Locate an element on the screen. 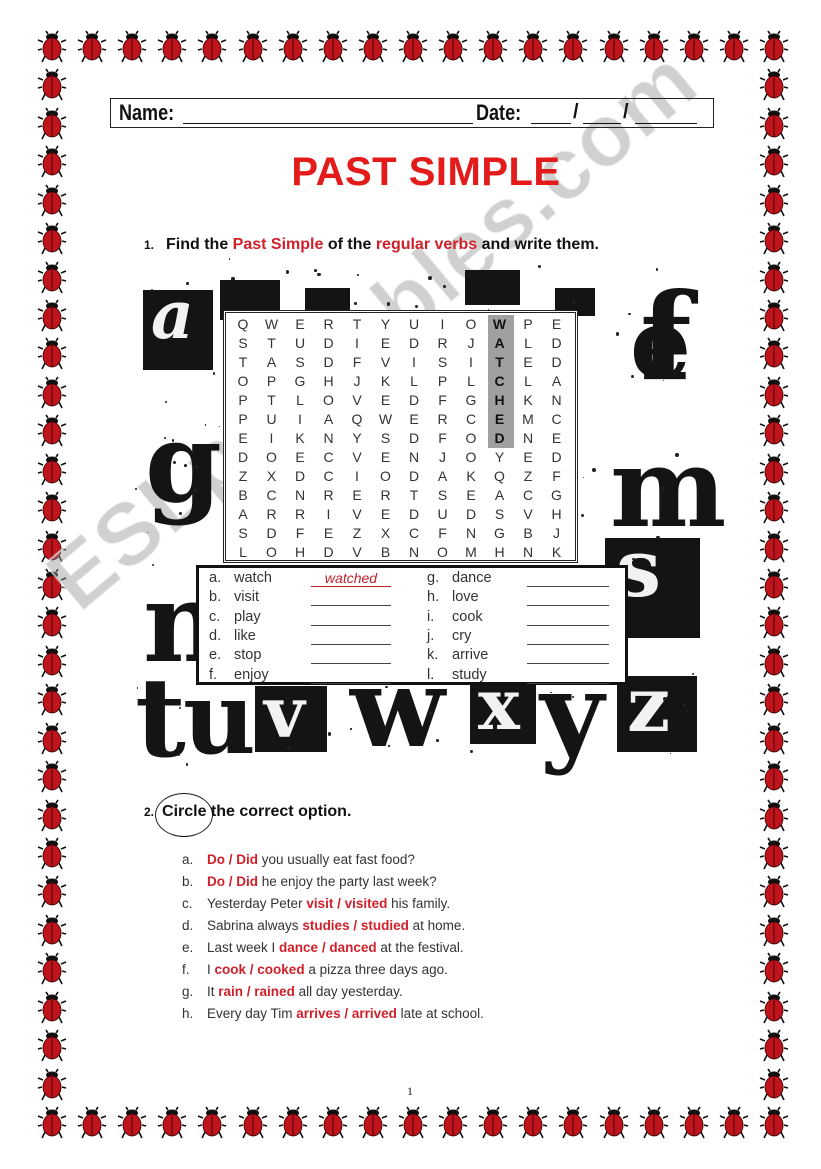 Image resolution: width=821 pixels, height=1169 pixels. option-a: arrives is located at coordinates (318, 1013).